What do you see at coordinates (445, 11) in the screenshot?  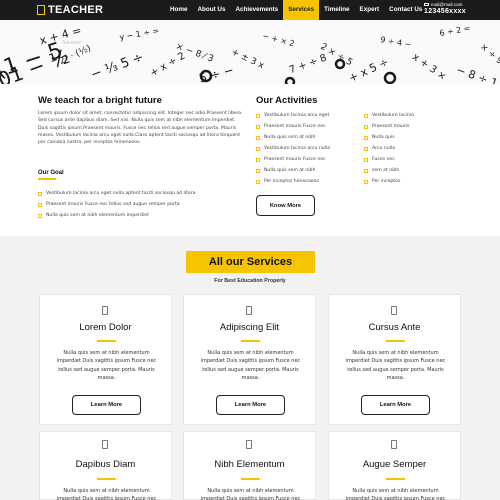 I see `contact-phone: 123456xxxx` at bounding box center [445, 11].